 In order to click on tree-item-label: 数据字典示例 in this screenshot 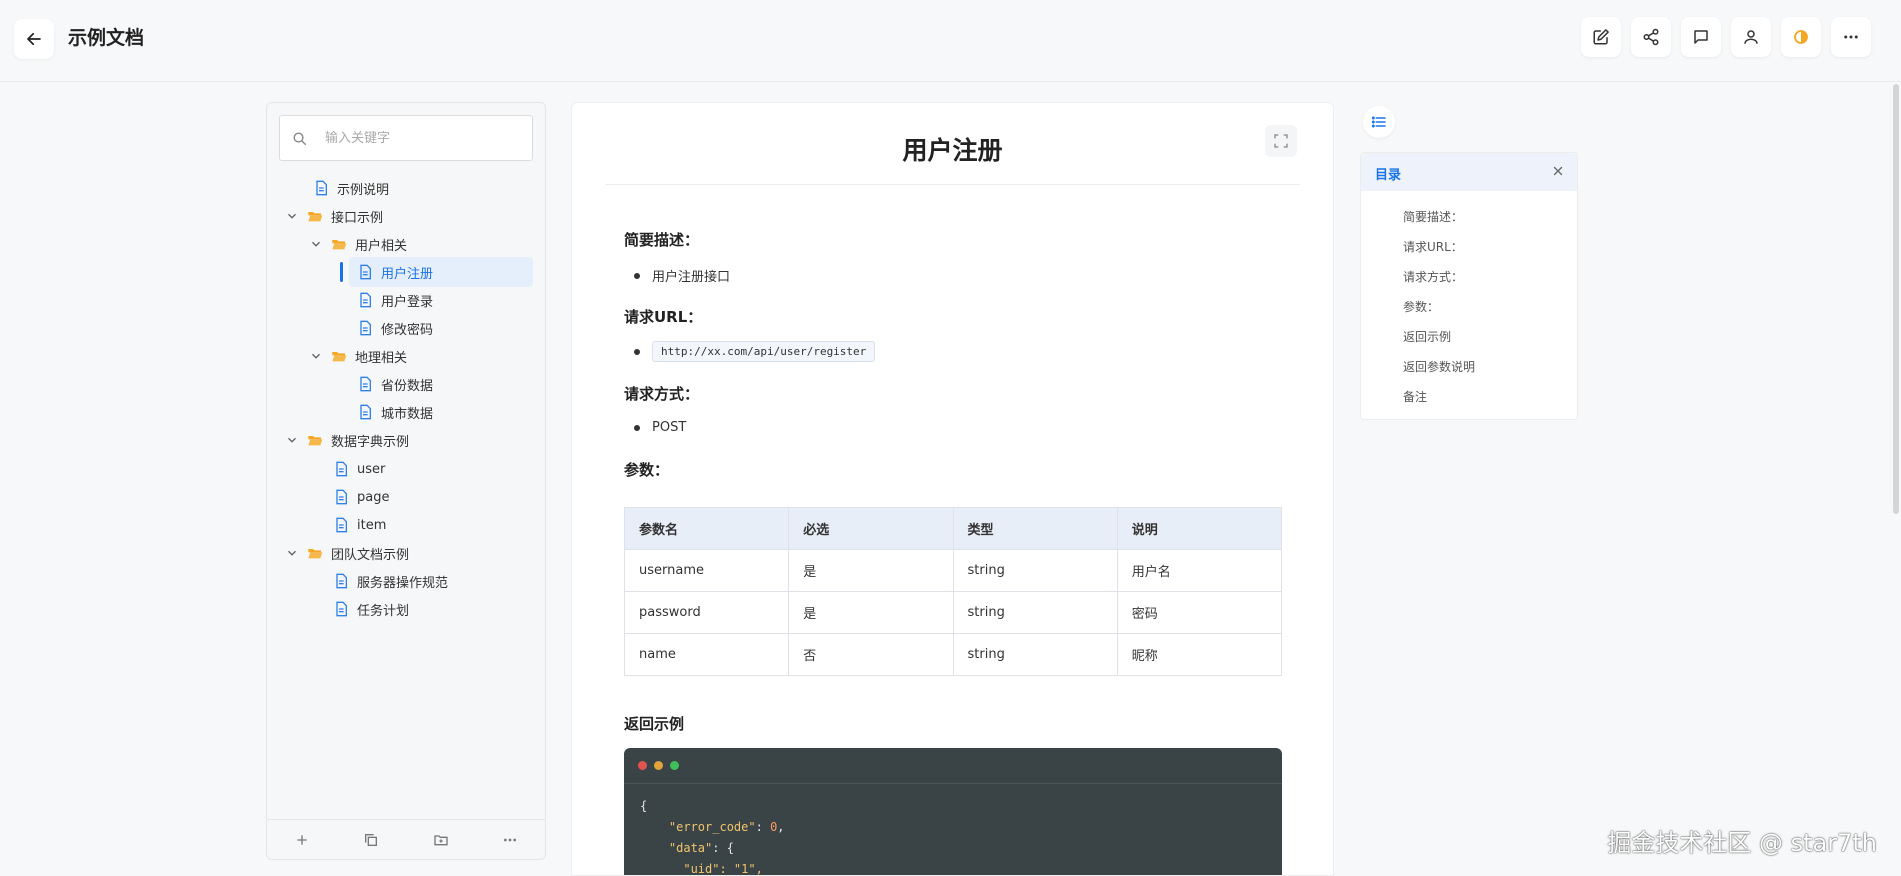, I will do `click(370, 442)`.